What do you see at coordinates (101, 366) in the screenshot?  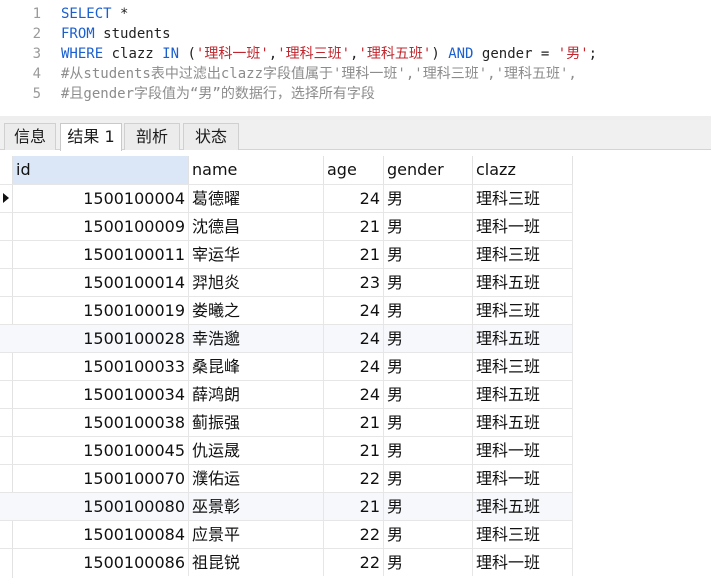 I see `cell-id: 1500100033` at bounding box center [101, 366].